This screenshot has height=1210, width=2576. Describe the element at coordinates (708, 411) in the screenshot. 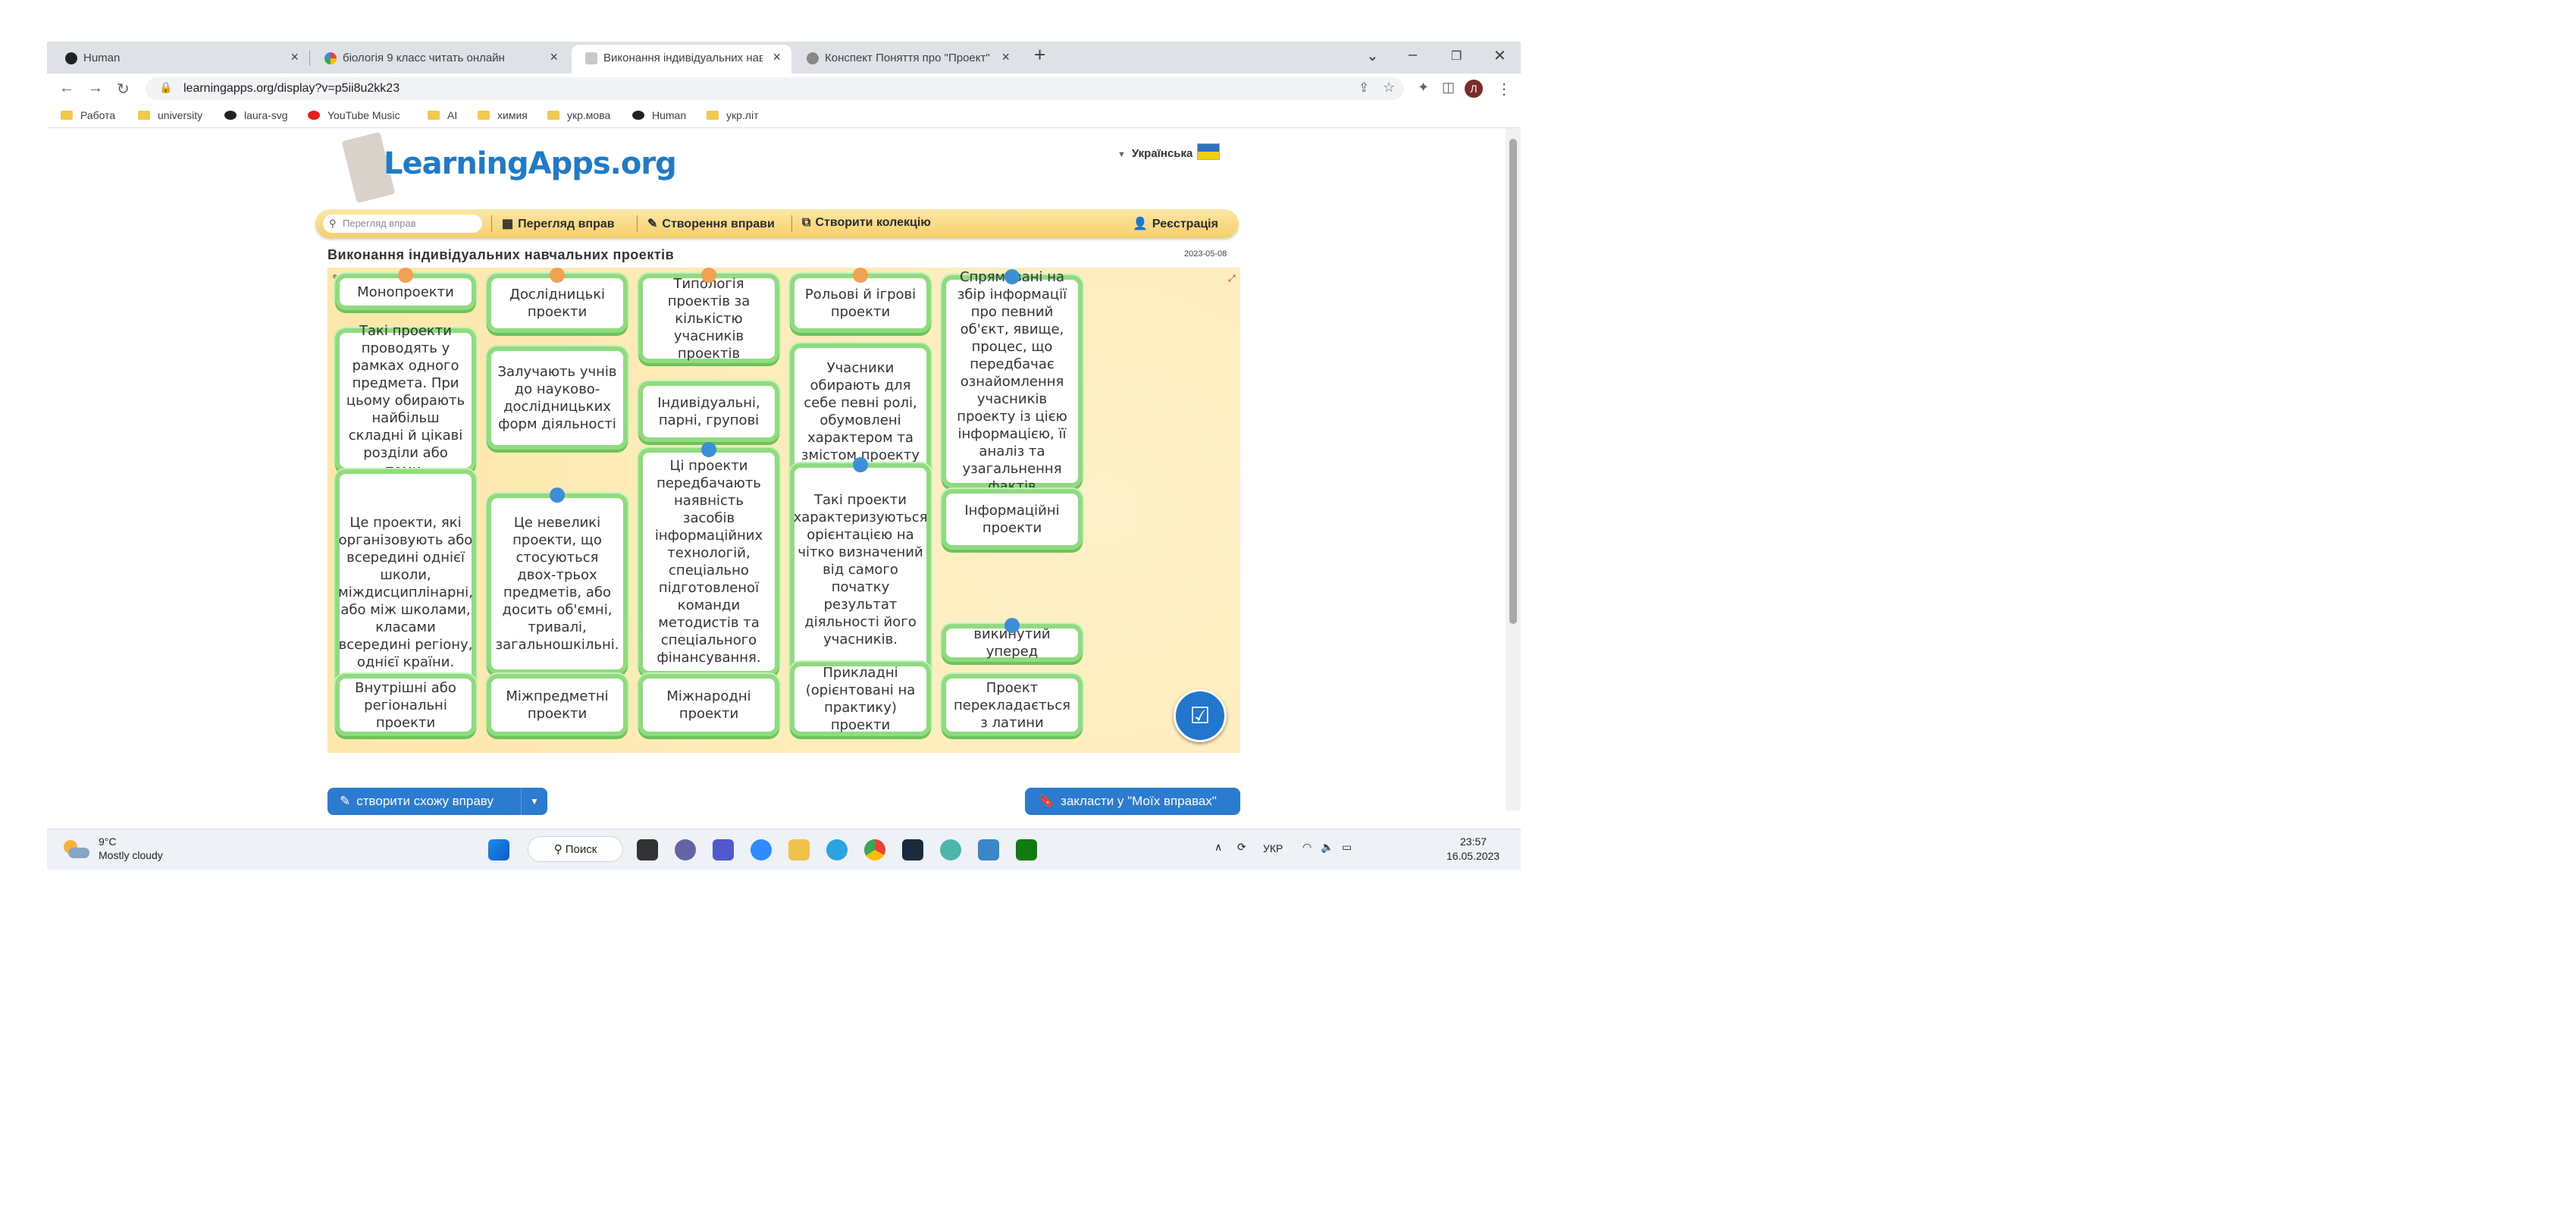

I see `exercise-card: Індивідуальні, парні, групові` at that location.